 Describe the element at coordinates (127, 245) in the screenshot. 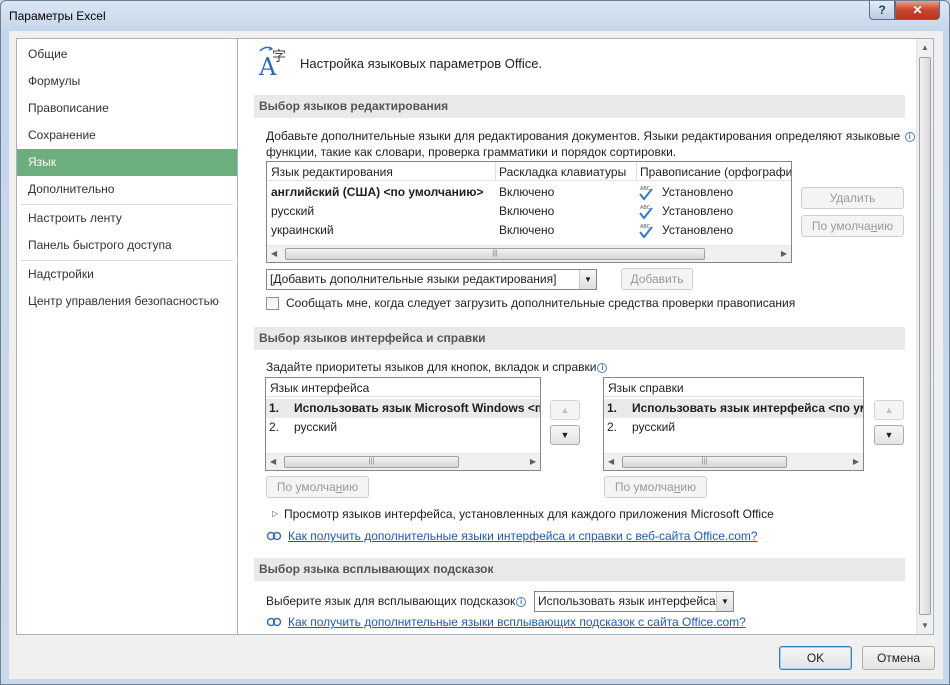

I see `nav-item-quick-access-toolbar: Панель быстрого доступа` at that location.